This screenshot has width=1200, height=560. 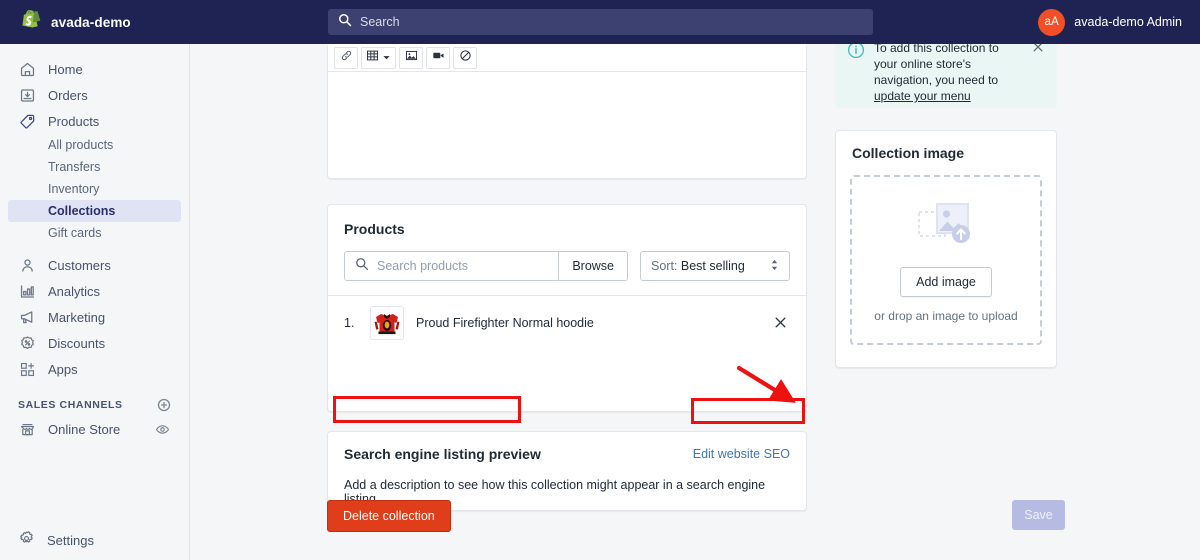 I want to click on sidebar-item-label: Marketing, so click(x=77, y=317).